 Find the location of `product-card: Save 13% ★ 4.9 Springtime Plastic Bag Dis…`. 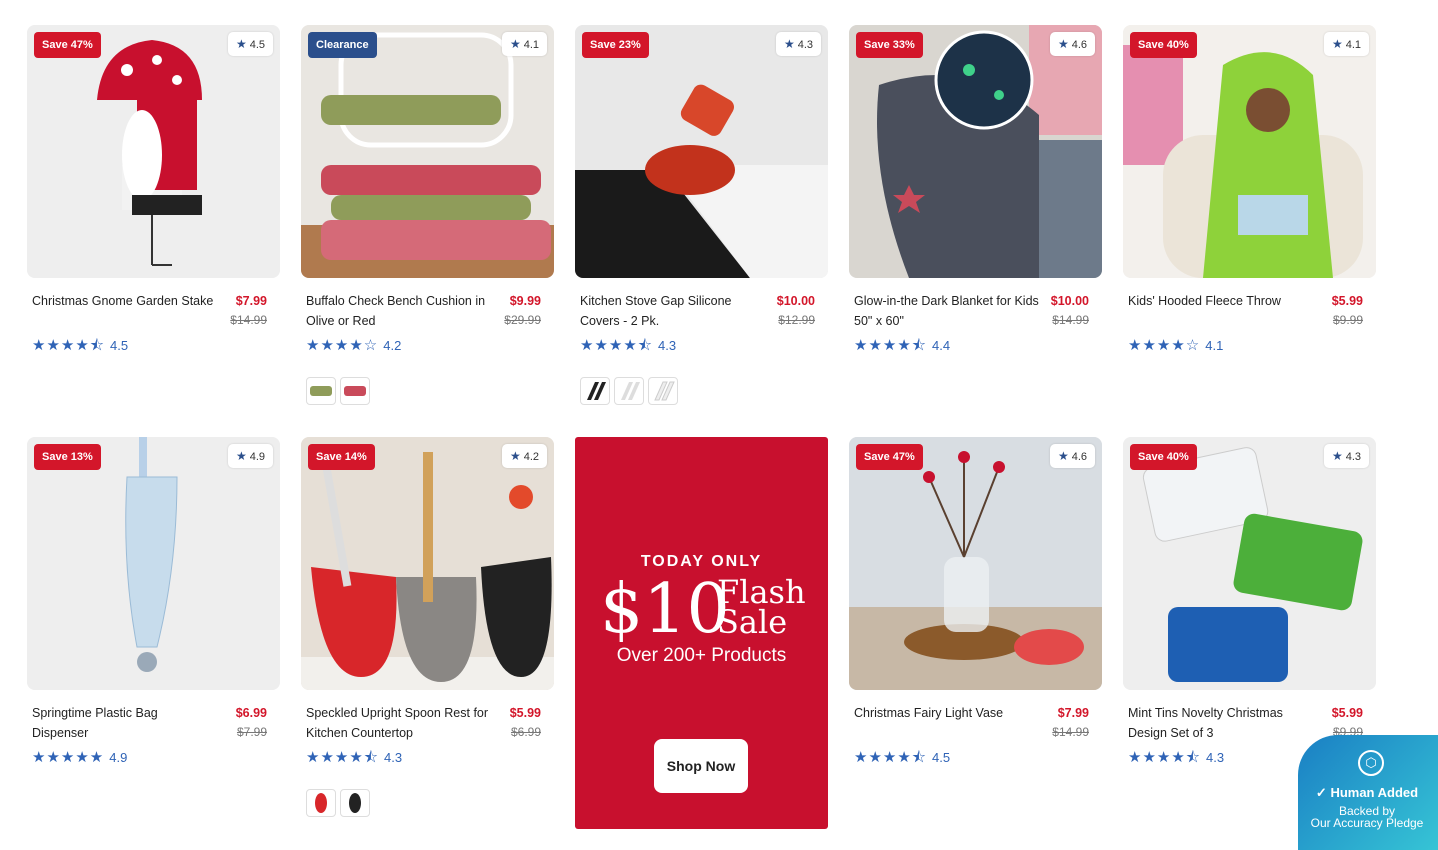

product-card: Save 13% ★ 4.9 Springtime Plastic Bag Dis… is located at coordinates (153, 602).